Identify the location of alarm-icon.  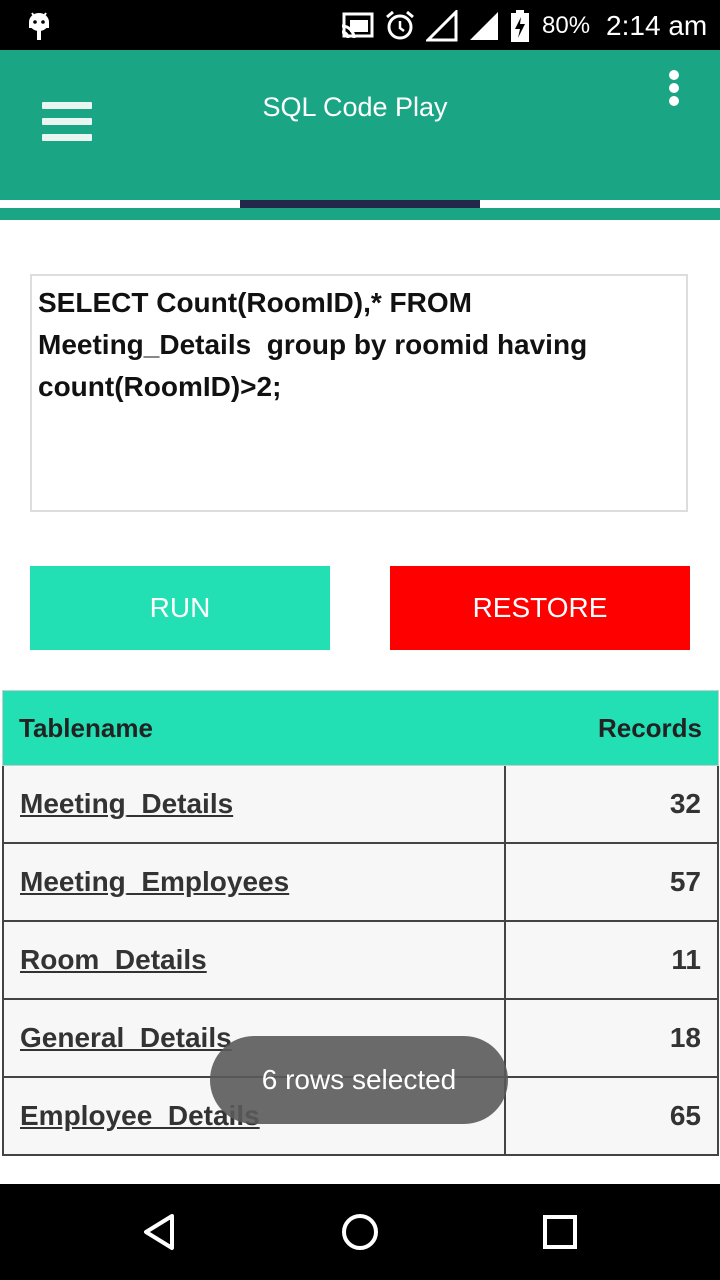
(400, 25).